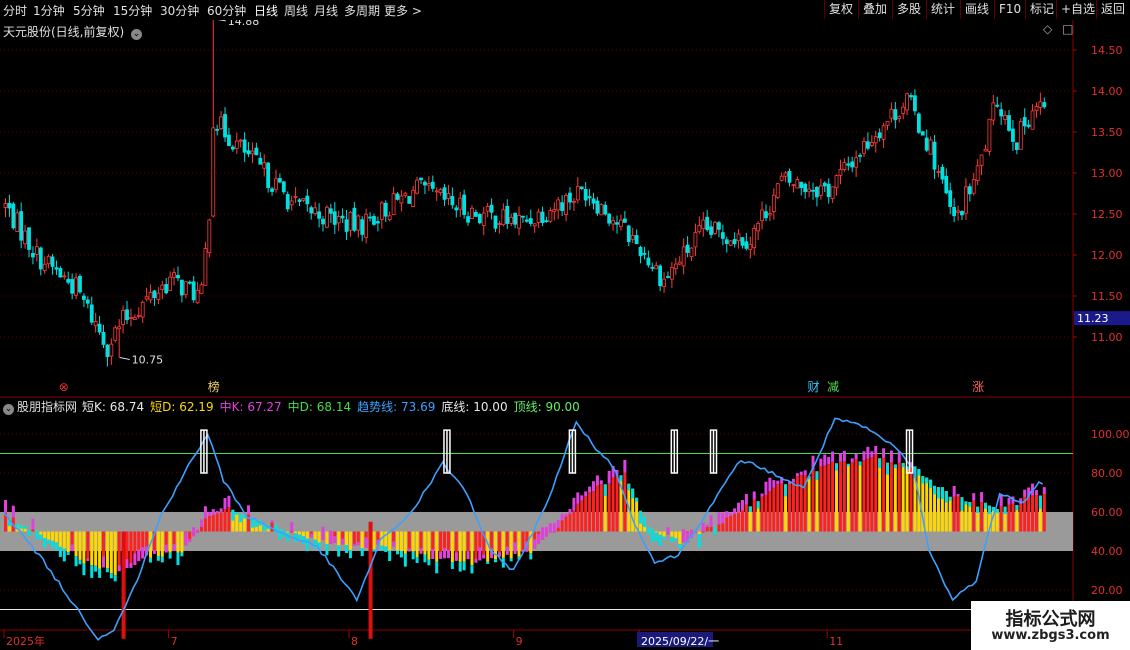 The height and width of the screenshot is (650, 1130). I want to click on legend-value: 68.74, so click(125, 407).